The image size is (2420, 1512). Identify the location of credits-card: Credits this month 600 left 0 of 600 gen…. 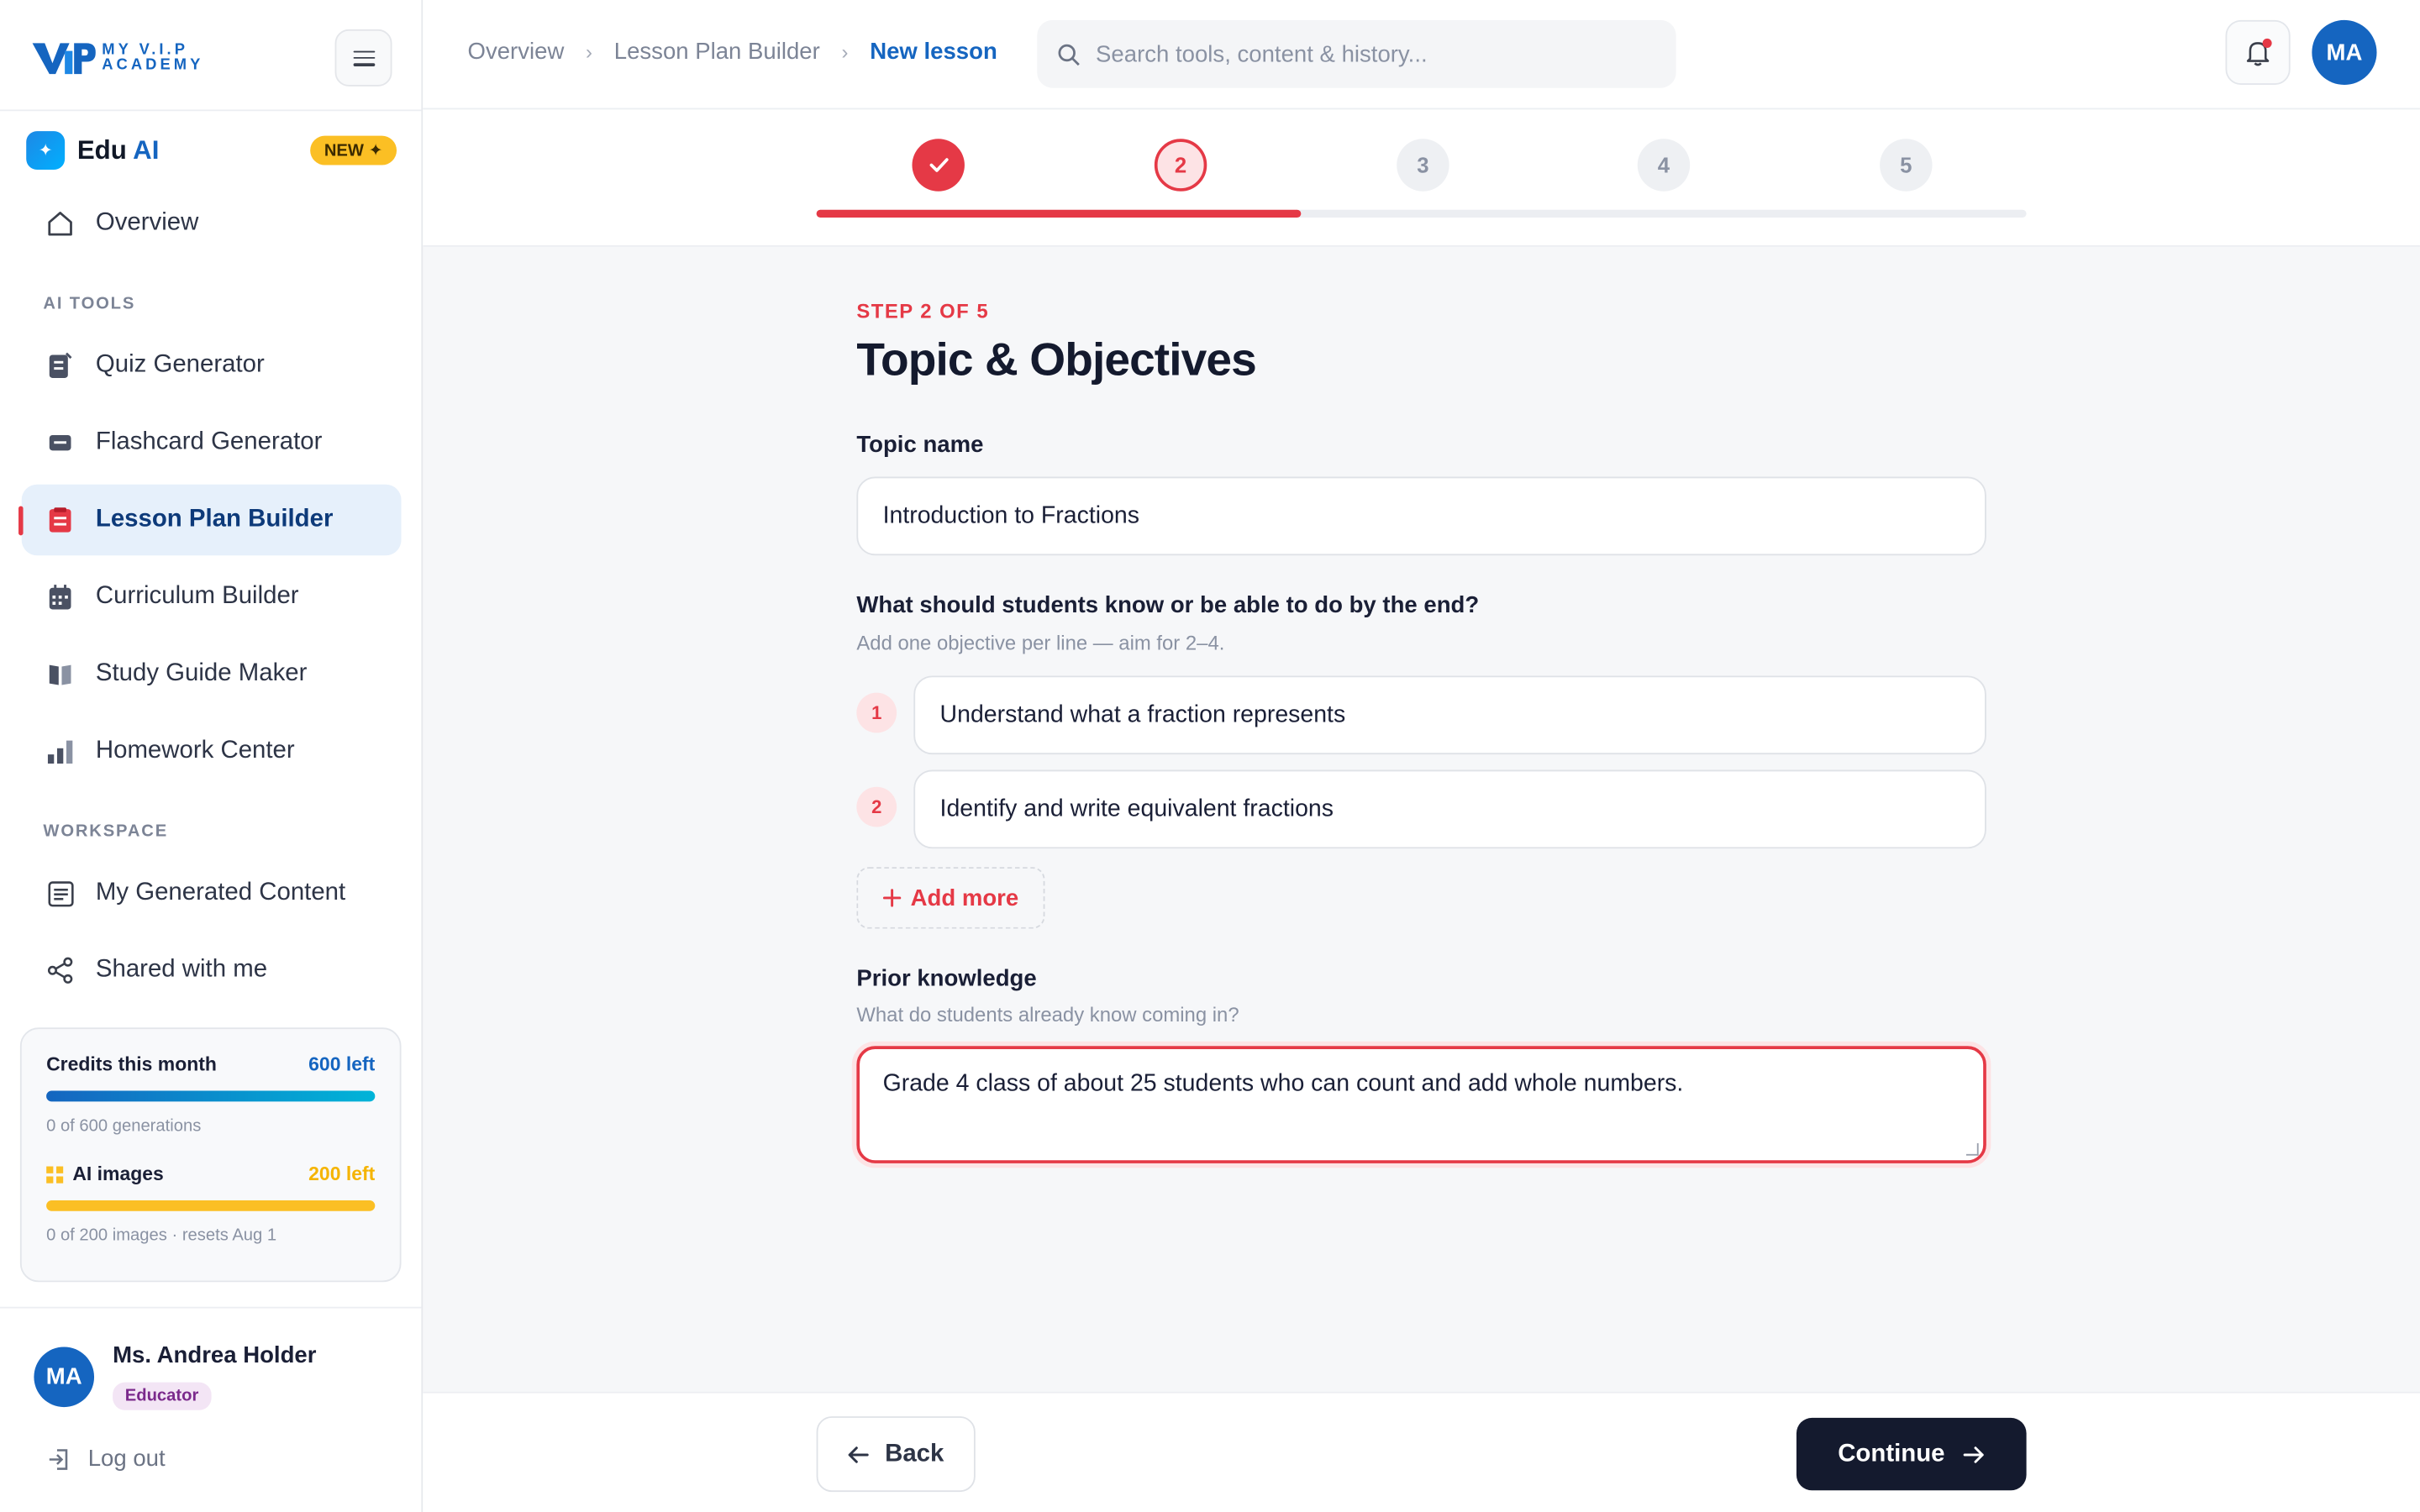
(210, 1155).